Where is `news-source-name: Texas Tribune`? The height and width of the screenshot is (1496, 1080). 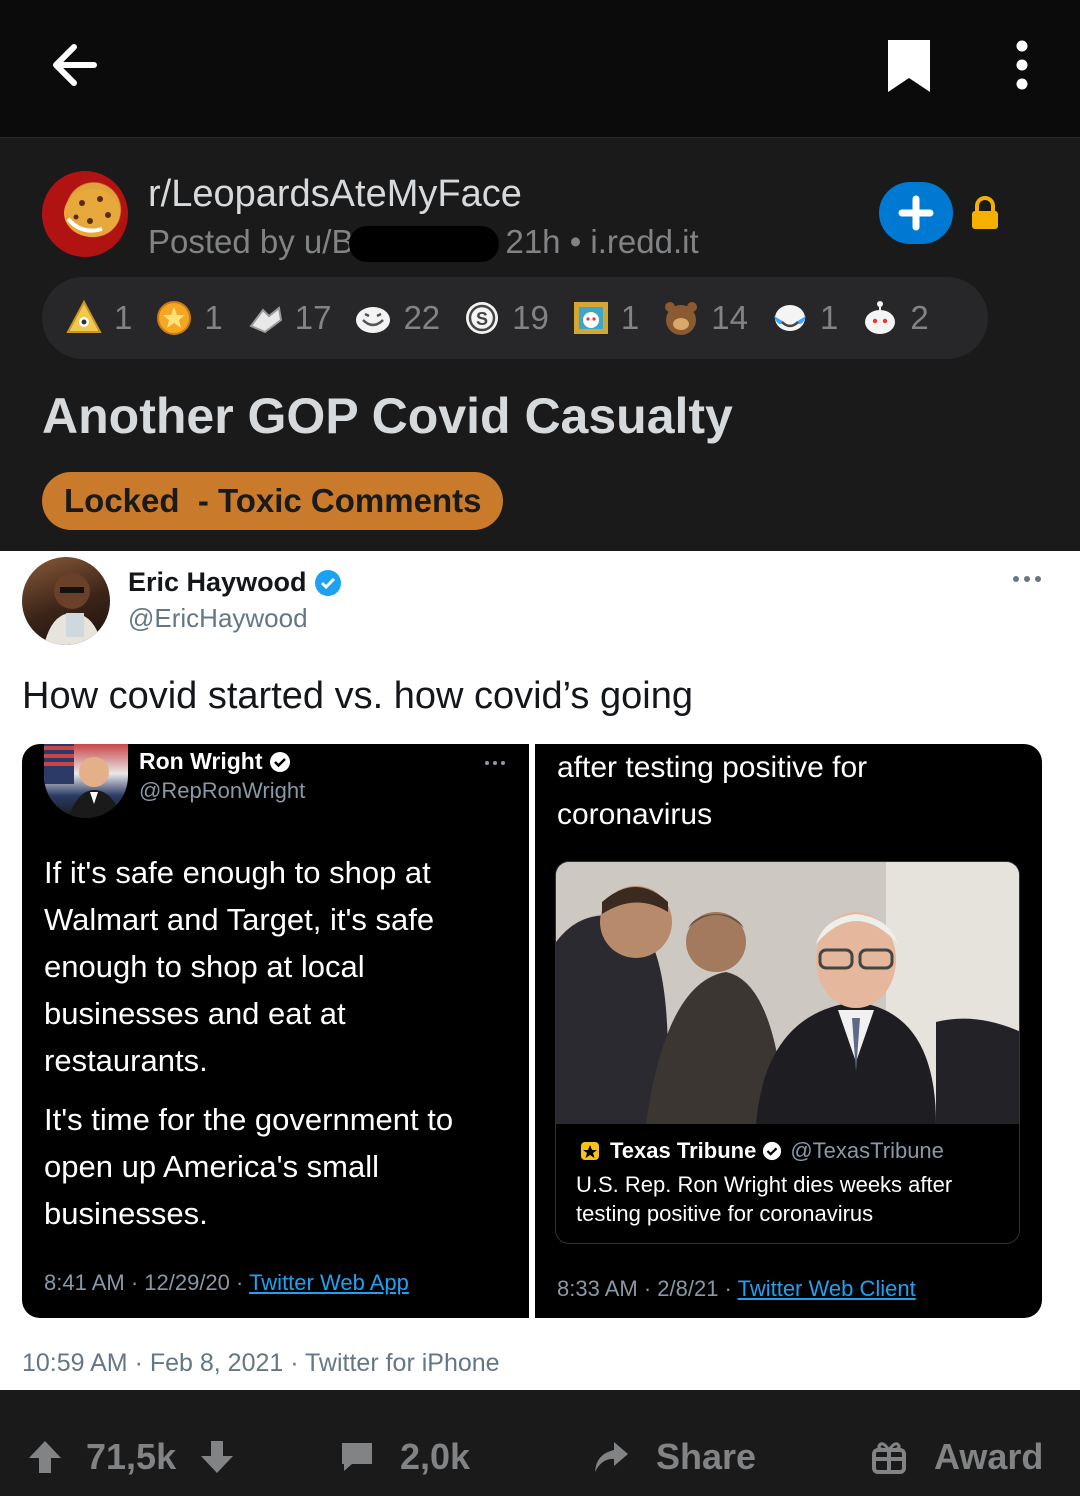 news-source-name: Texas Tribune is located at coordinates (683, 1150).